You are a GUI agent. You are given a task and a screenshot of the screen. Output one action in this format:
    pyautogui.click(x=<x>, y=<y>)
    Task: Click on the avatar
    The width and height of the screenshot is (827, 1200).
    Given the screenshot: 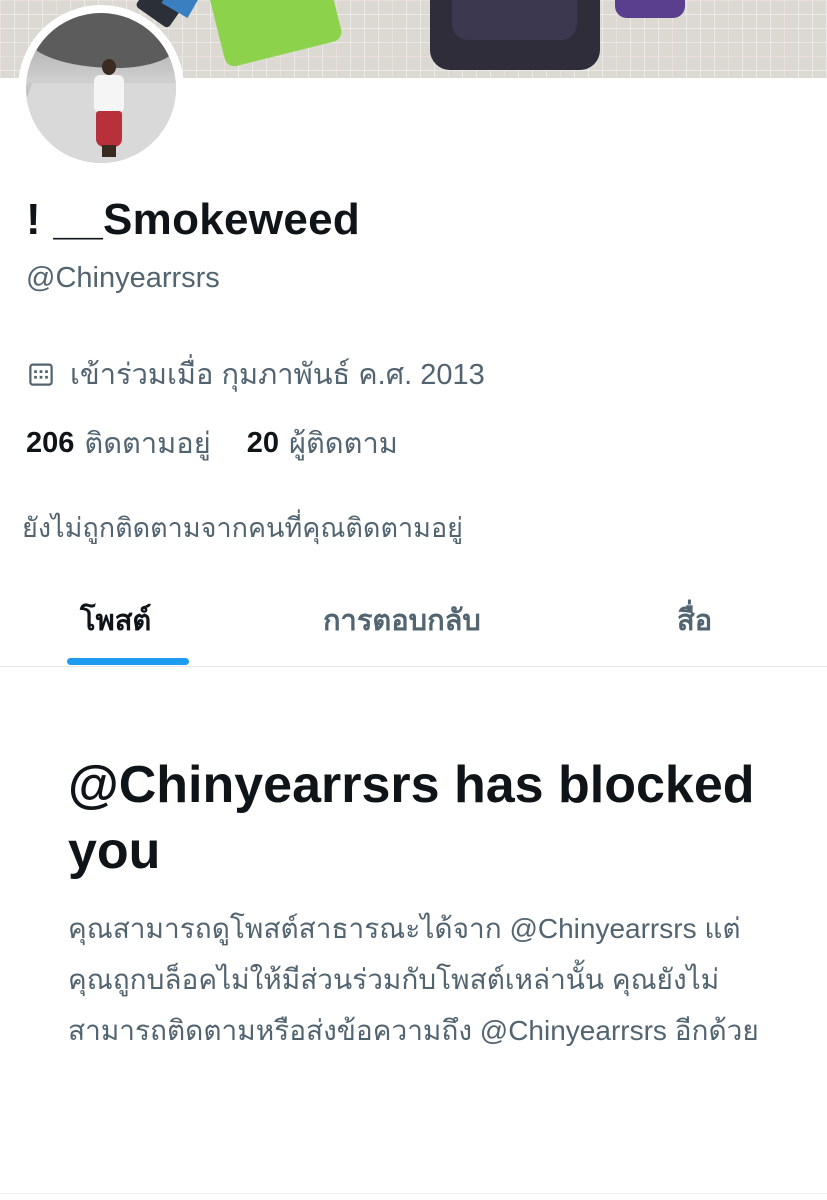 What is the action you would take?
    pyautogui.click(x=101, y=88)
    